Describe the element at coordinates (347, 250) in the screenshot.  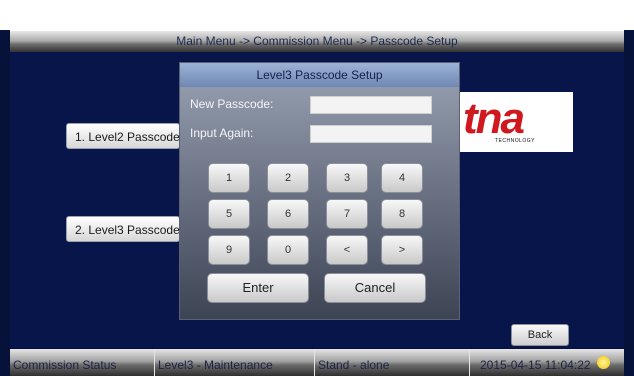
I see `key-backspace: <` at that location.